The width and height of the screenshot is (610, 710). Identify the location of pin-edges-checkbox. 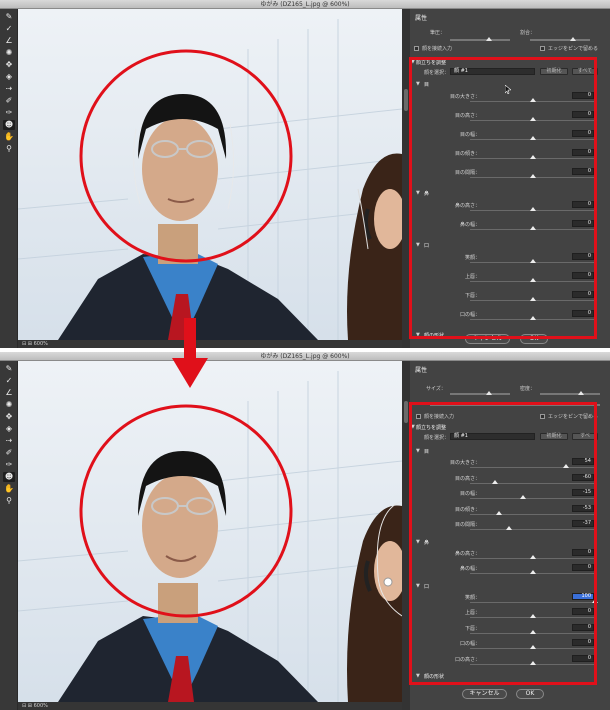
(542, 48).